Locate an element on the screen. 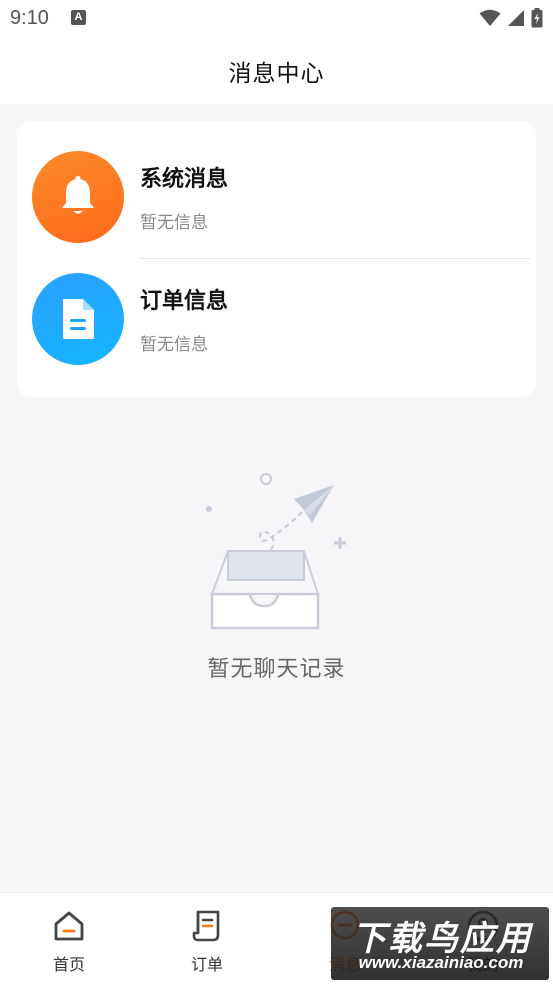 The width and height of the screenshot is (553, 984). signal-icon is located at coordinates (516, 18).